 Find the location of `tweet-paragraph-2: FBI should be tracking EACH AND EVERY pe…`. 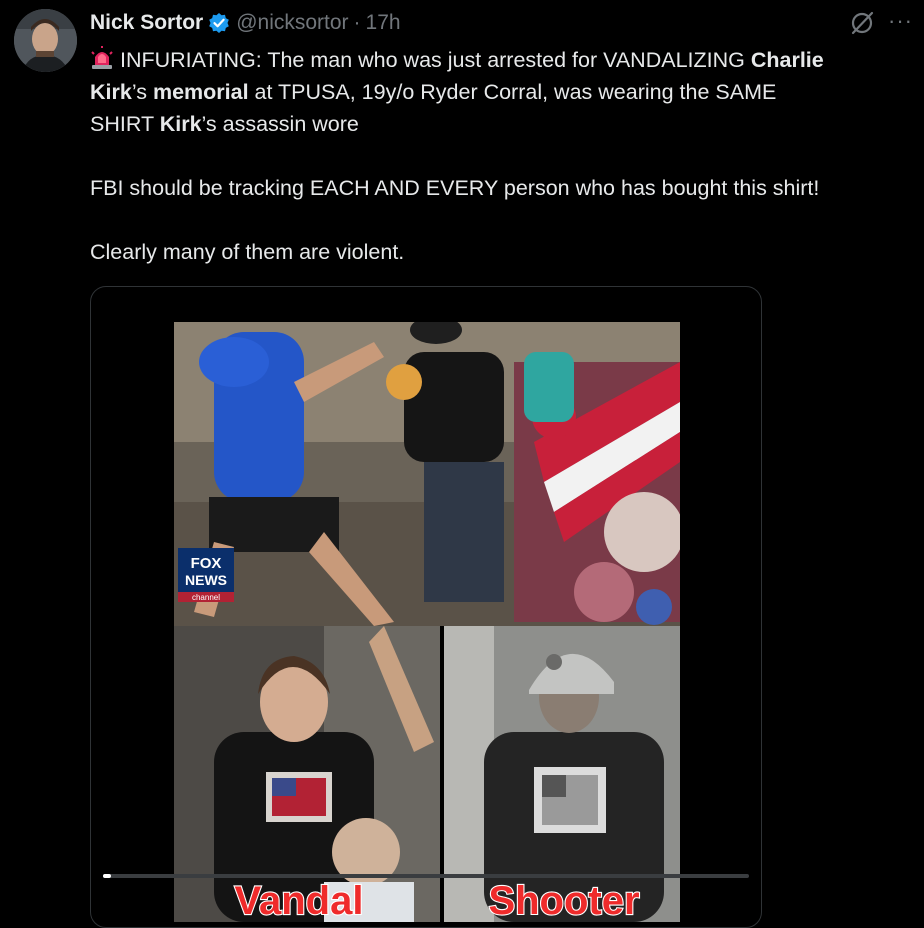

tweet-paragraph-2: FBI should be tracking EACH AND EVERY pe… is located at coordinates (455, 188).